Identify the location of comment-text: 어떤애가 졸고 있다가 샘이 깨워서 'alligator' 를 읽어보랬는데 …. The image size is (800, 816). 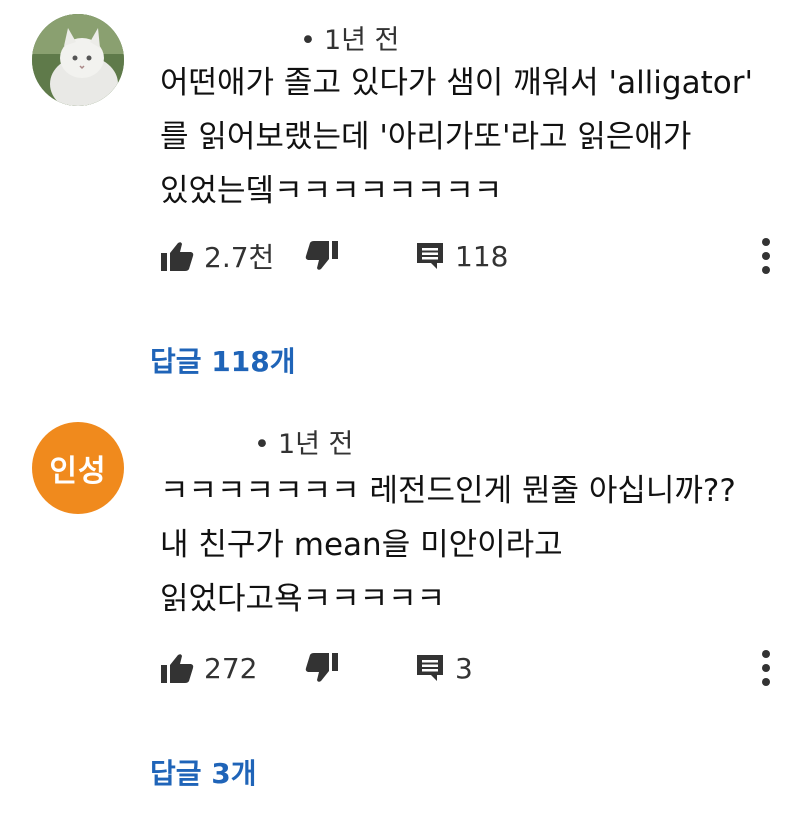
(456, 137).